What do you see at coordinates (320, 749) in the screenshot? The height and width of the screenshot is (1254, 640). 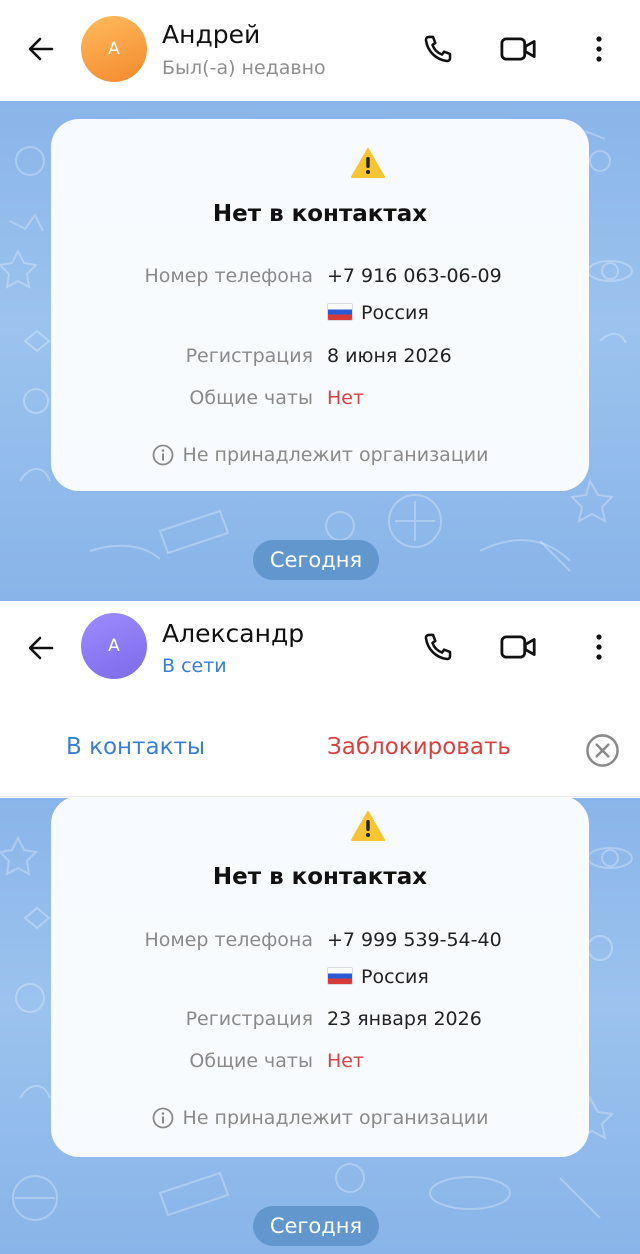 I see `unknown-contact-actions: В контакты Заблокировать` at bounding box center [320, 749].